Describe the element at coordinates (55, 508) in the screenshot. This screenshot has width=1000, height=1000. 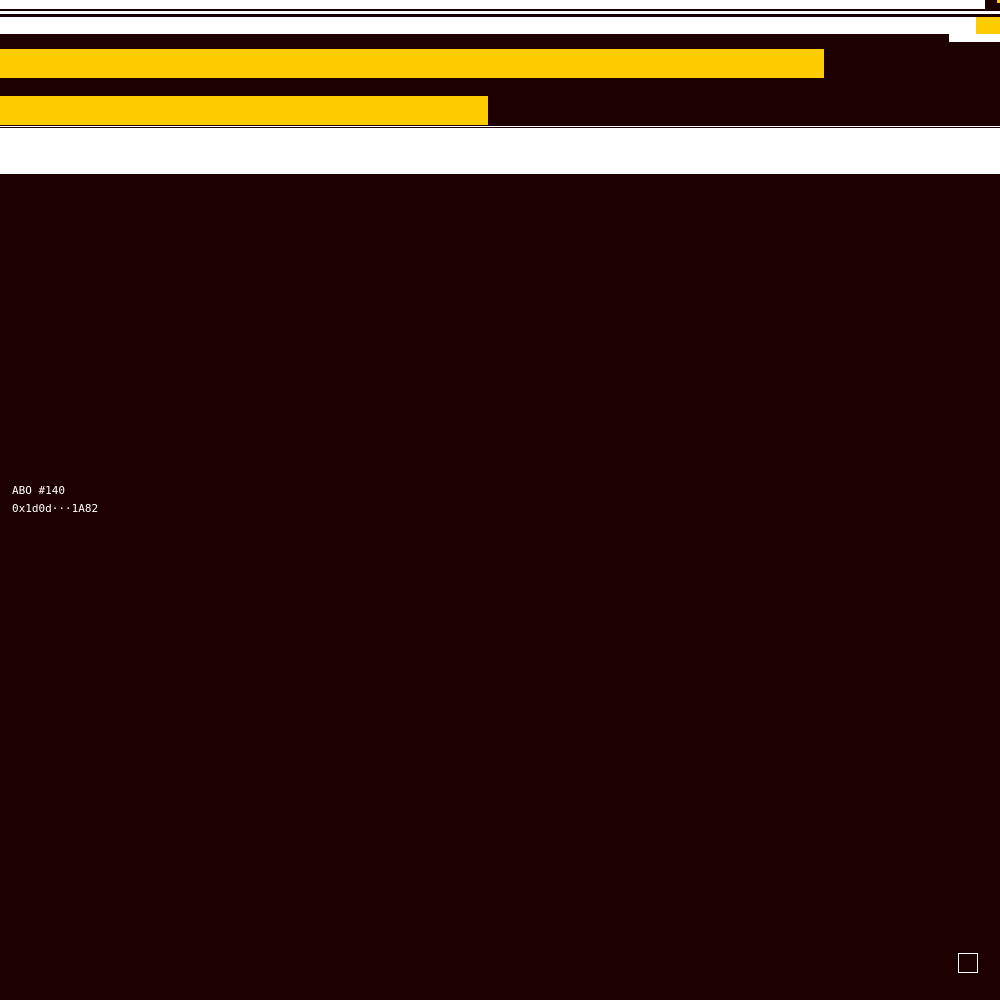
I see `token-address: 0x1d0d···1A82` at that location.